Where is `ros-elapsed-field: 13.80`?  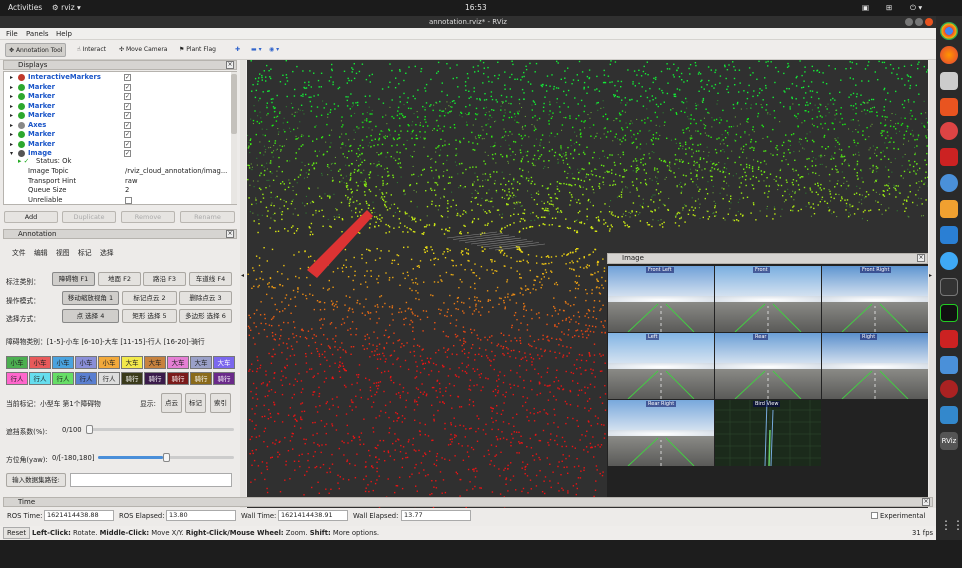 ros-elapsed-field: 13.80 is located at coordinates (201, 515).